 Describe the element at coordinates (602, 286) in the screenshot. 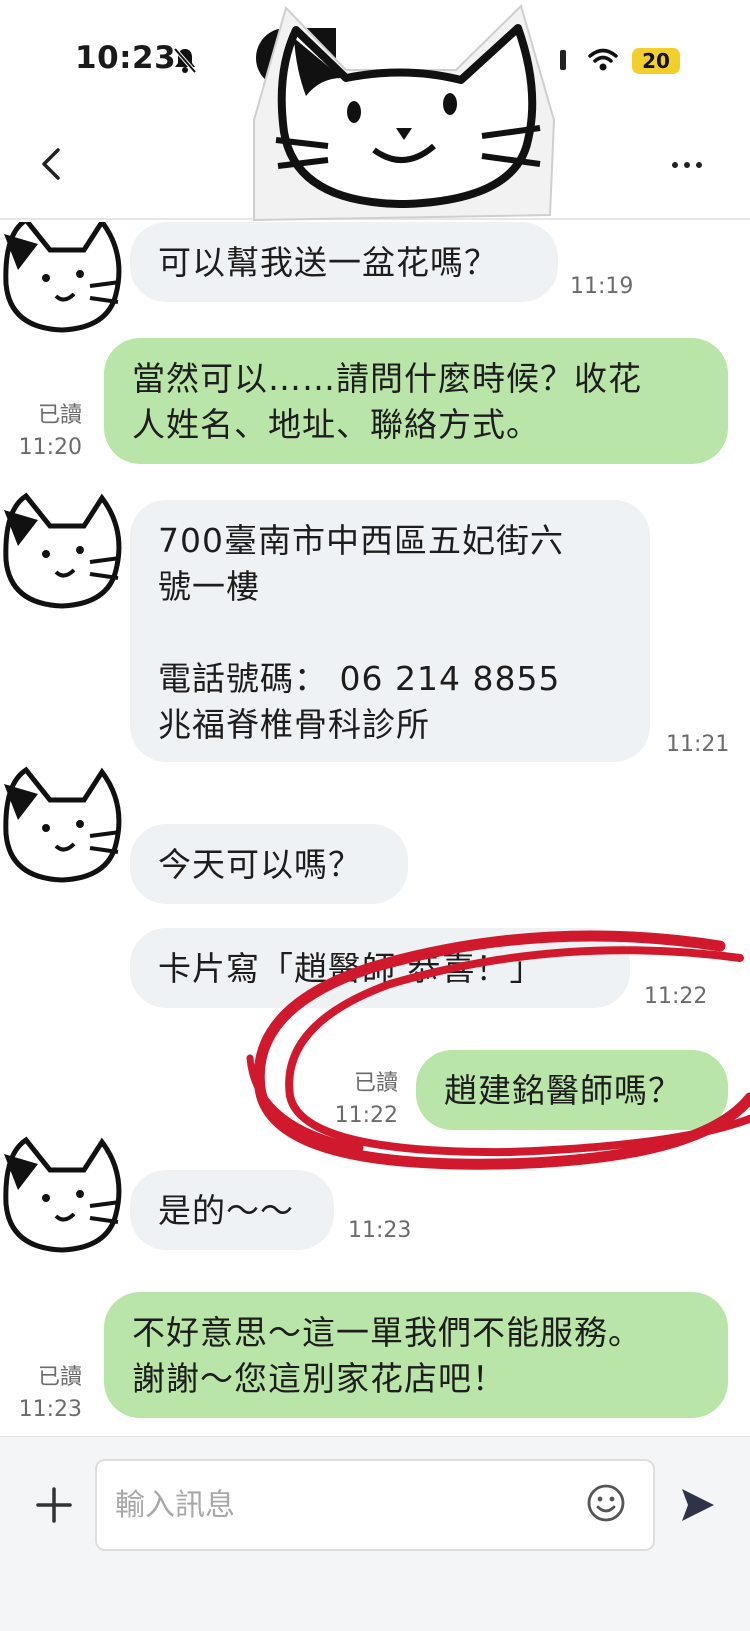

I see `message-time: 11:19` at that location.